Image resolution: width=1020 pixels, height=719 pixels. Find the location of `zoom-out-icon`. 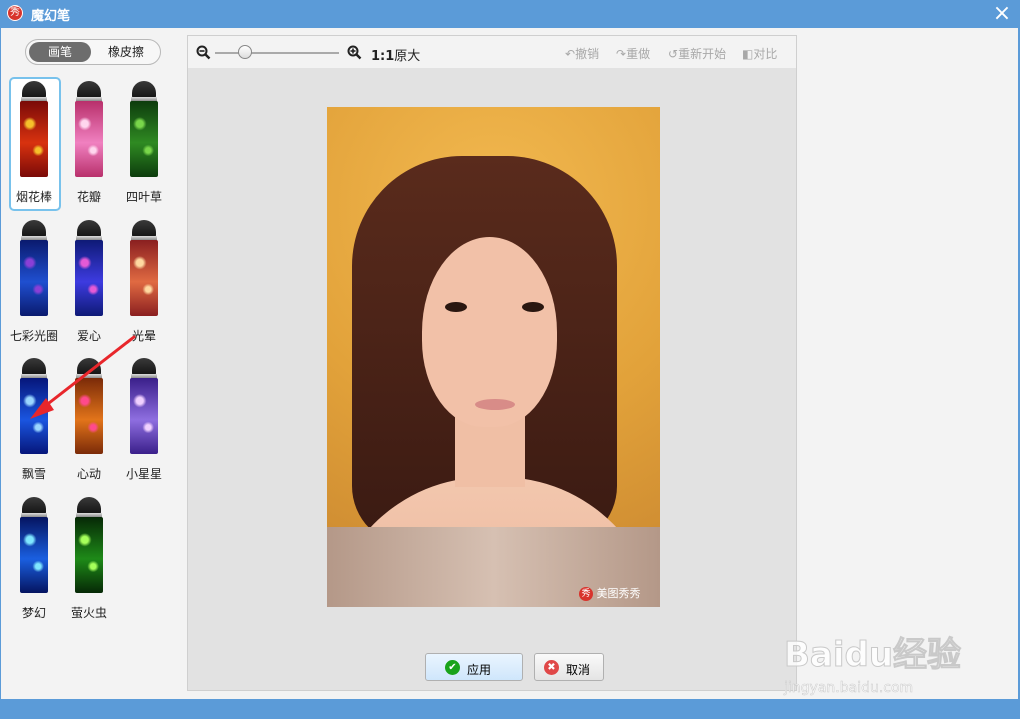

zoom-out-icon is located at coordinates (203, 54).